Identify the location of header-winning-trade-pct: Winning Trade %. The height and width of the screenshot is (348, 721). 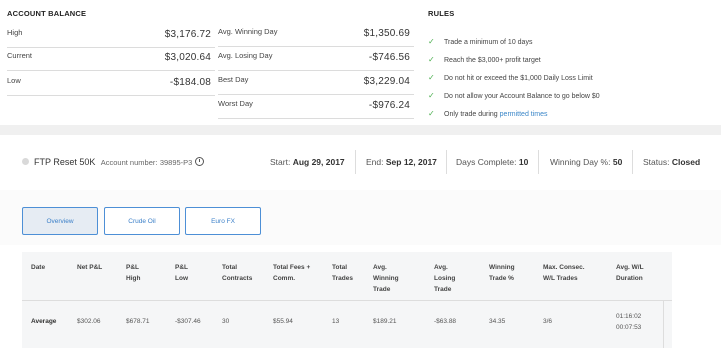
(502, 273).